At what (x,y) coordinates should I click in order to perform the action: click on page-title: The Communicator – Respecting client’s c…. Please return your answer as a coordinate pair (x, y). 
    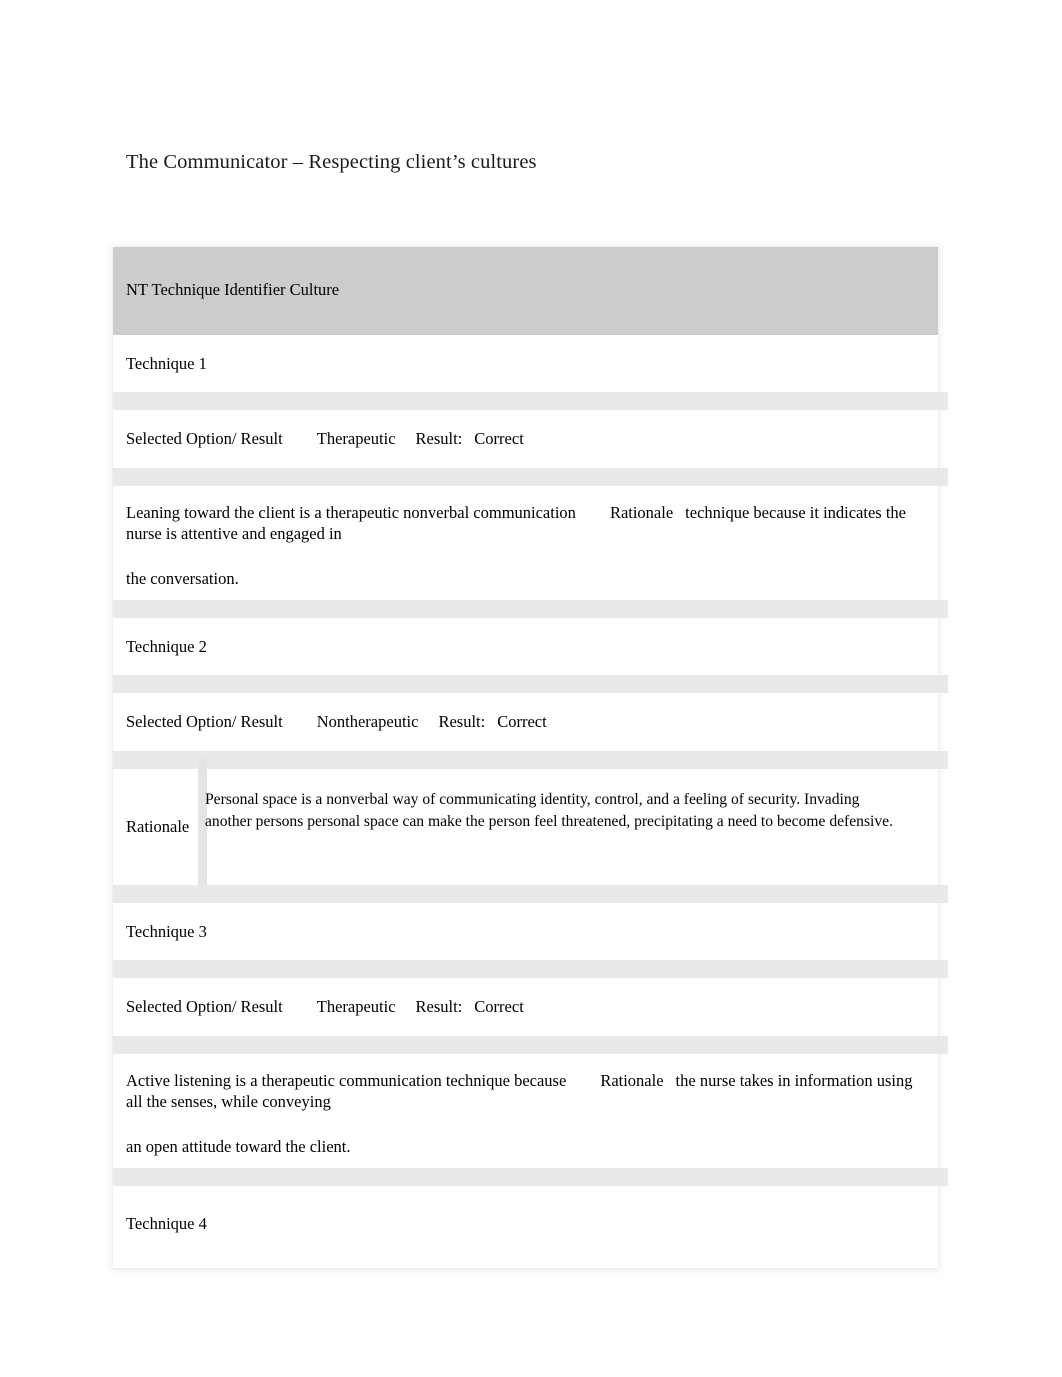
    Looking at the image, I should click on (331, 162).